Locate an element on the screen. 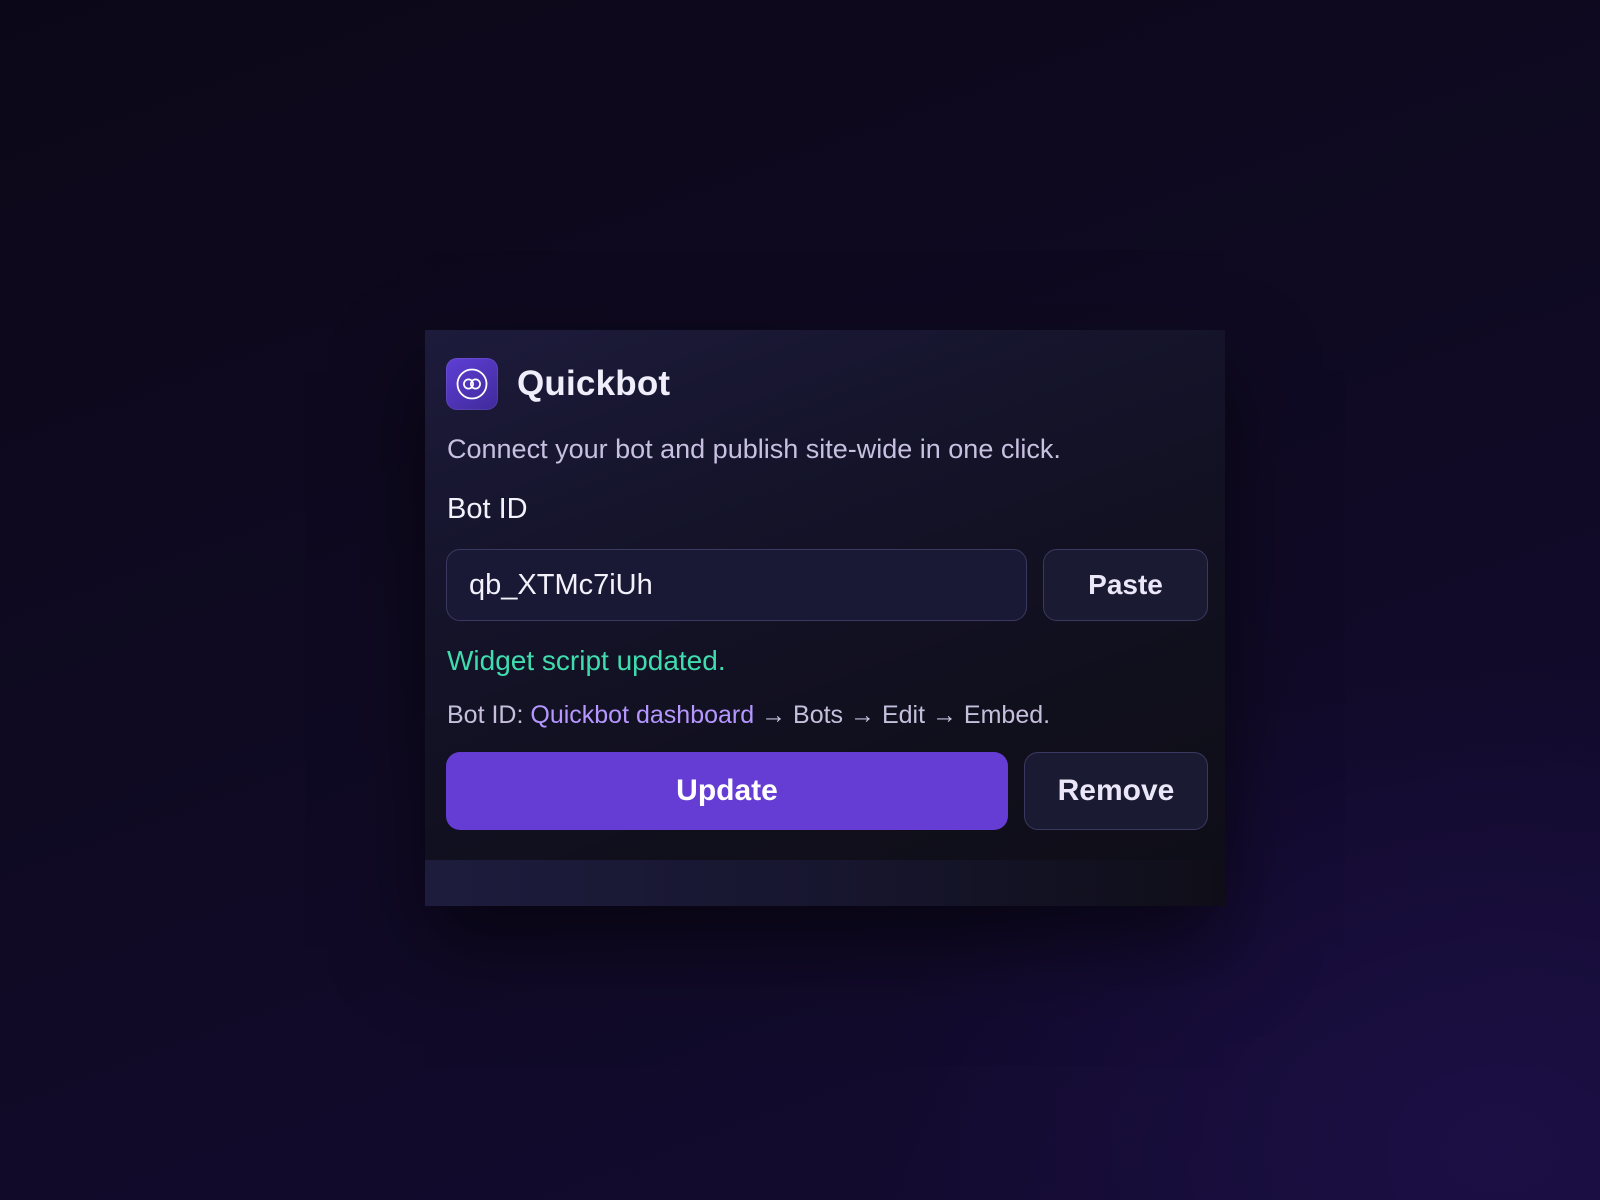  app-title: Quickbot is located at coordinates (594, 383).